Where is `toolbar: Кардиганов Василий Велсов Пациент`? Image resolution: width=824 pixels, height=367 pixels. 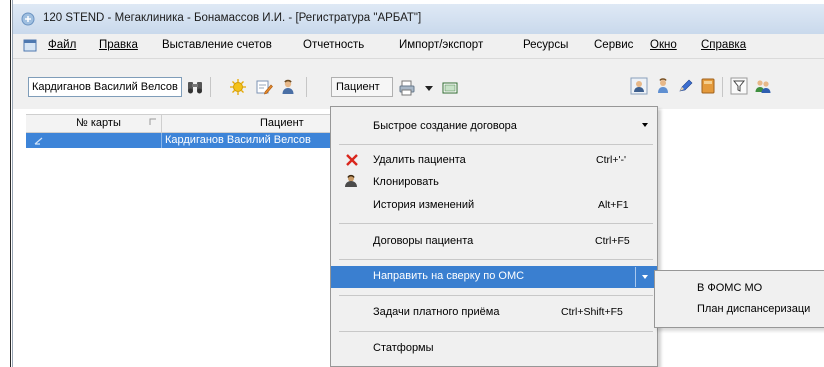
toolbar: Кардиганов Василий Велсов Пациент is located at coordinates (418, 84).